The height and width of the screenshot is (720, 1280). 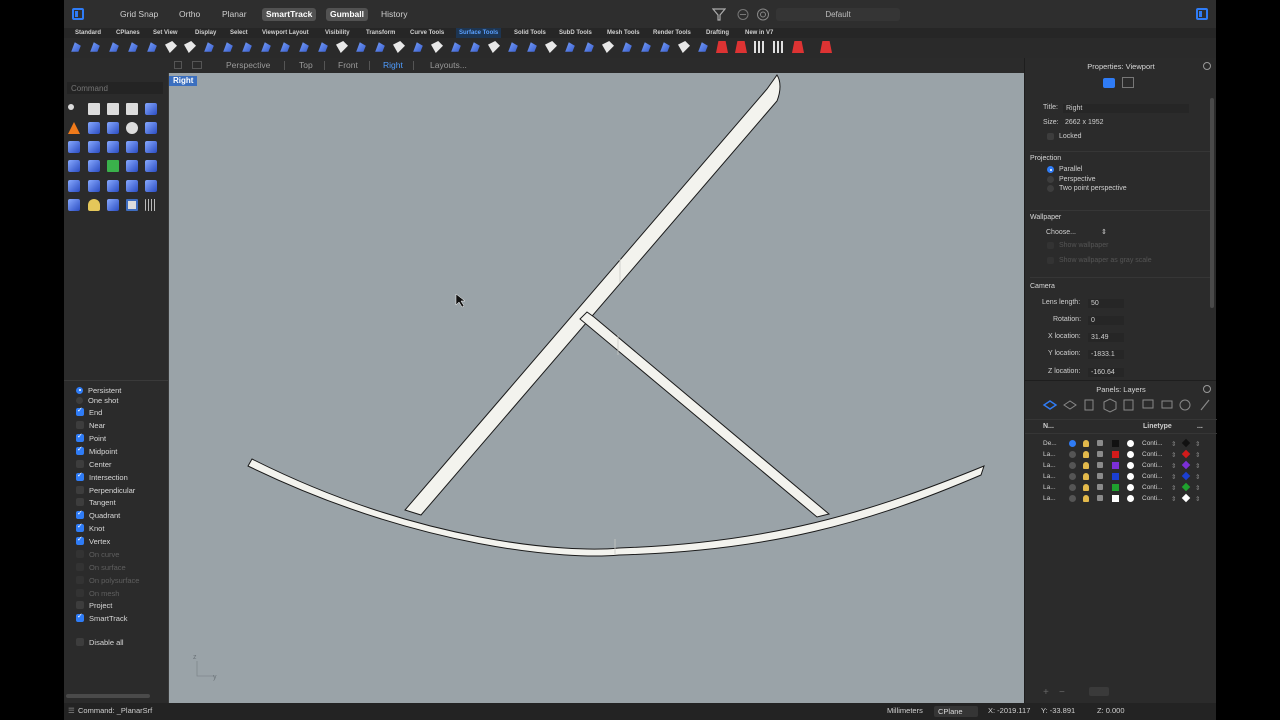 I want to click on surface-sweep2-icon, so click(x=247, y=47).